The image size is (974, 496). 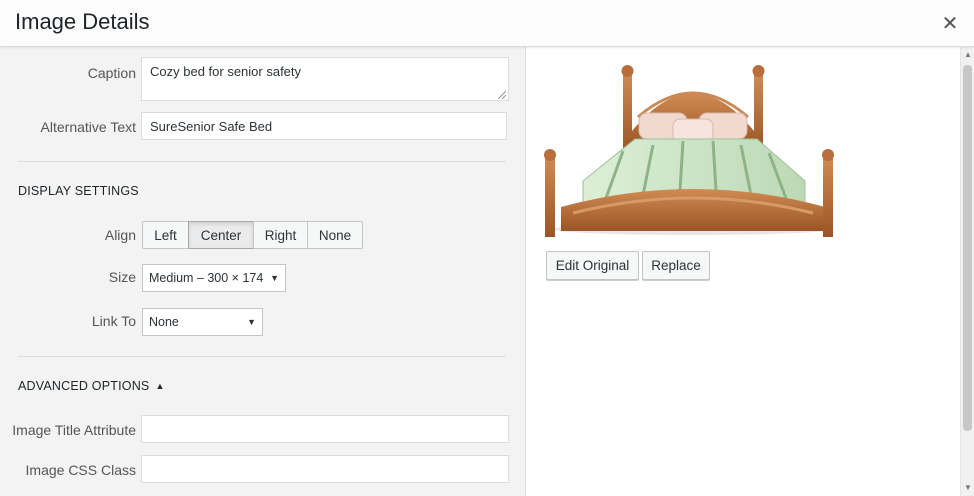 What do you see at coordinates (592, 265) in the screenshot?
I see `edit-original-button: Edit Original` at bounding box center [592, 265].